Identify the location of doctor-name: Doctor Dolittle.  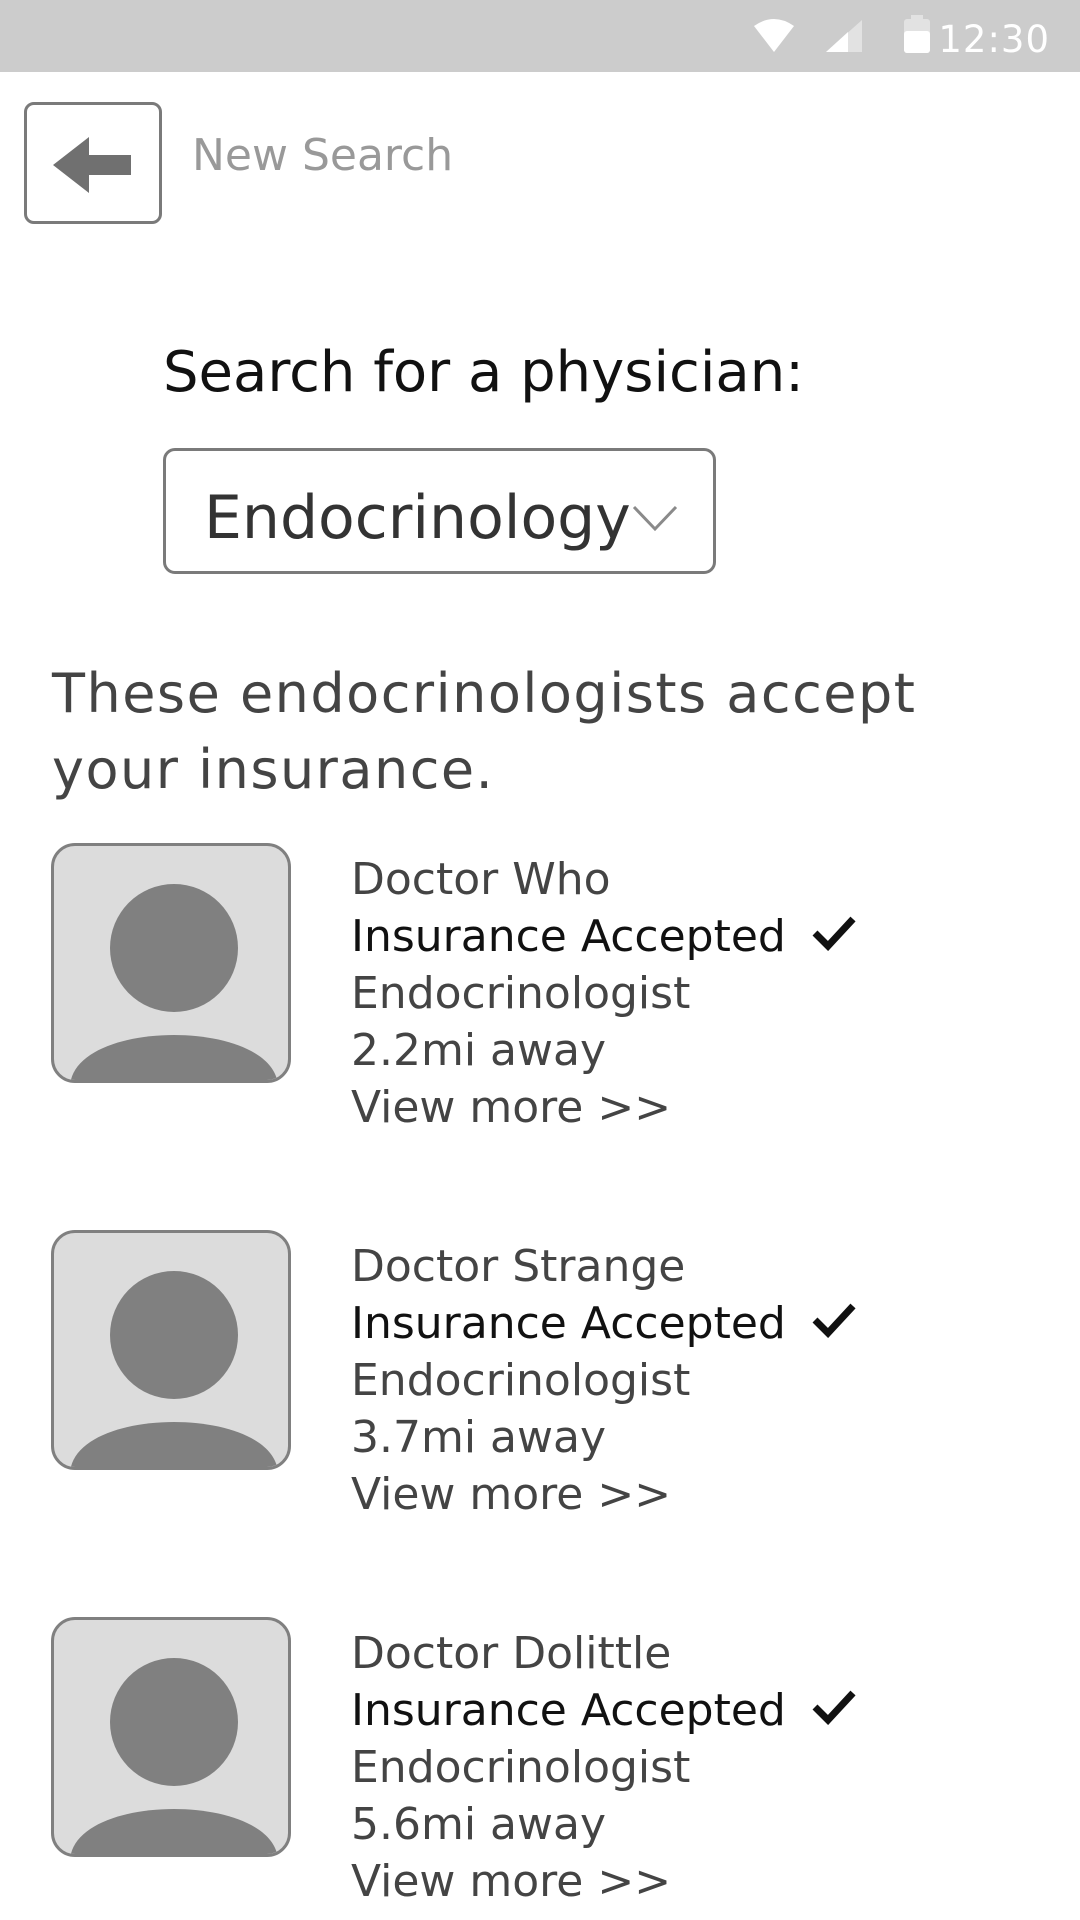
(511, 1653).